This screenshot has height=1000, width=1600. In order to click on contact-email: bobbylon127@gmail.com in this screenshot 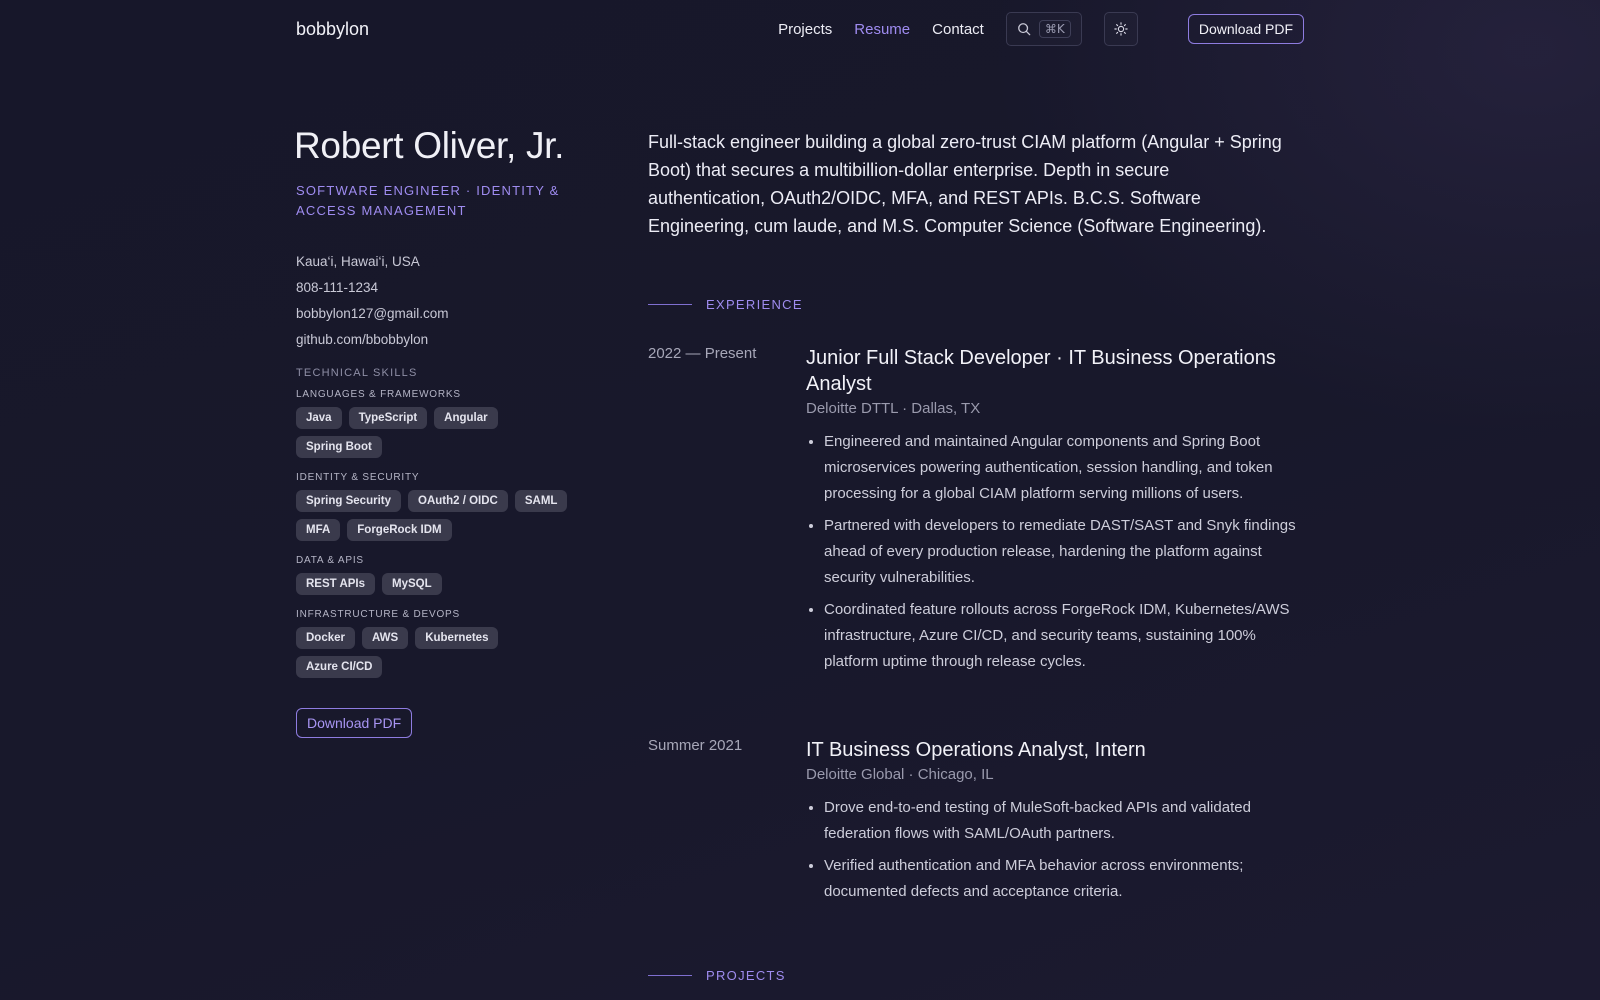, I will do `click(446, 314)`.